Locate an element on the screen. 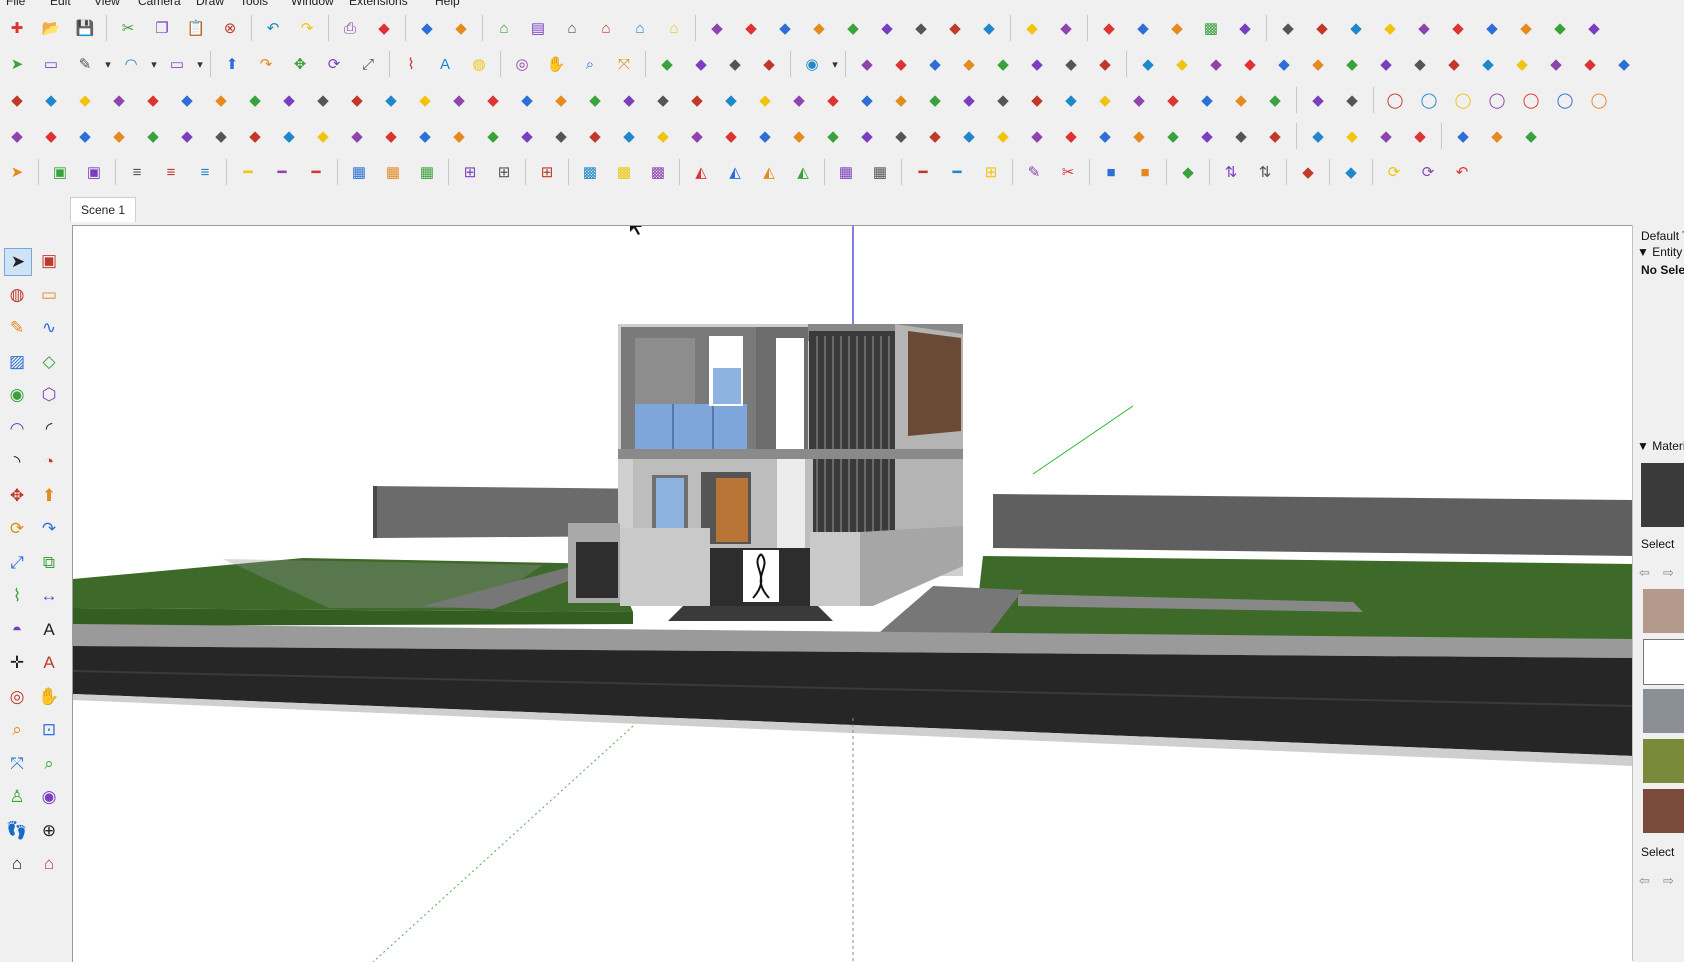  select-tab-2: Select is located at coordinates (1657, 852).